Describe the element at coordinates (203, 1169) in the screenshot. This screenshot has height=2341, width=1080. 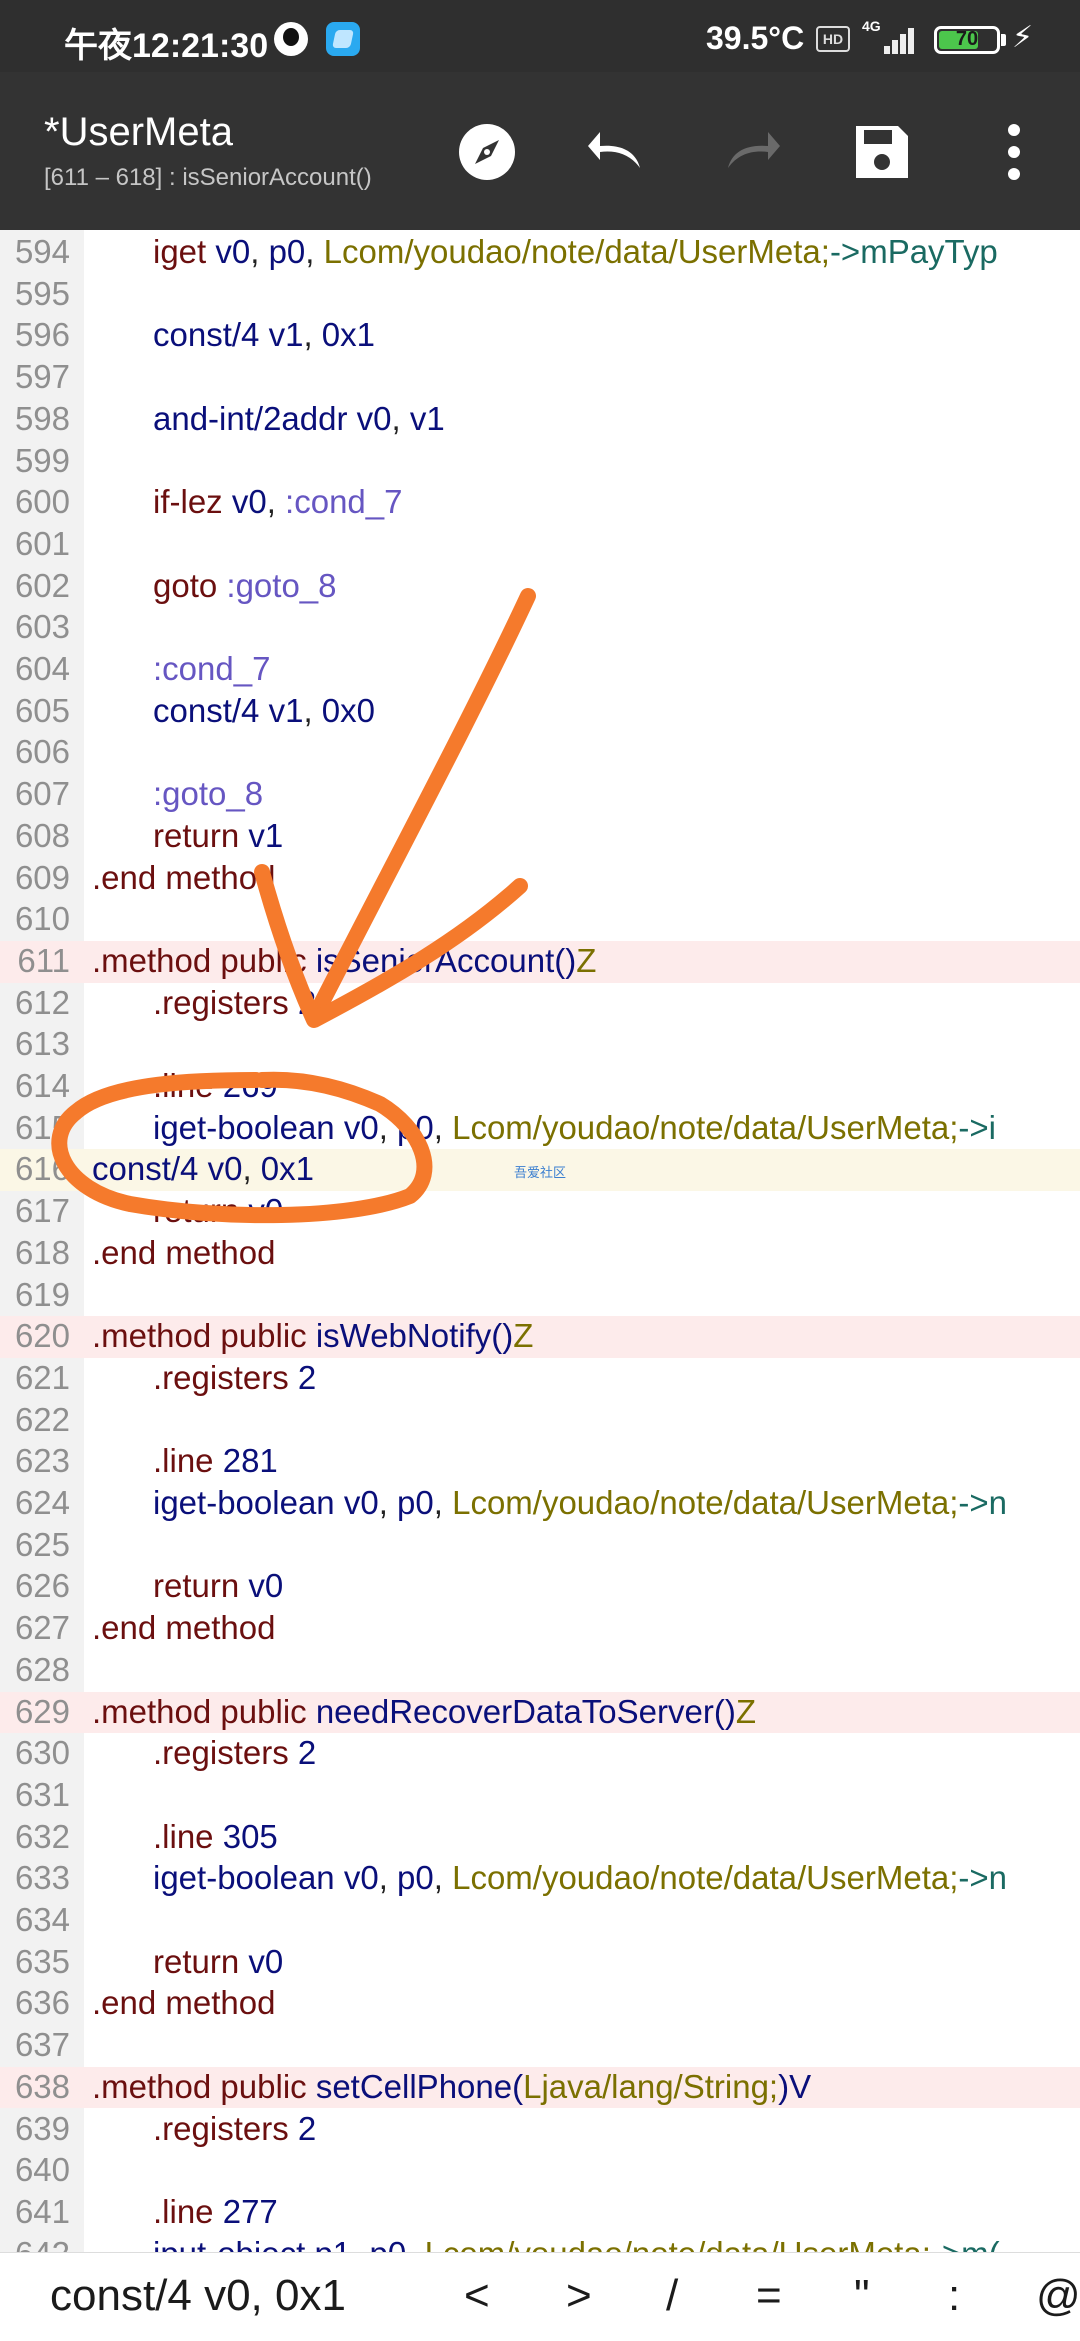
I see `code-text: const/4 v0, 0x1` at that location.